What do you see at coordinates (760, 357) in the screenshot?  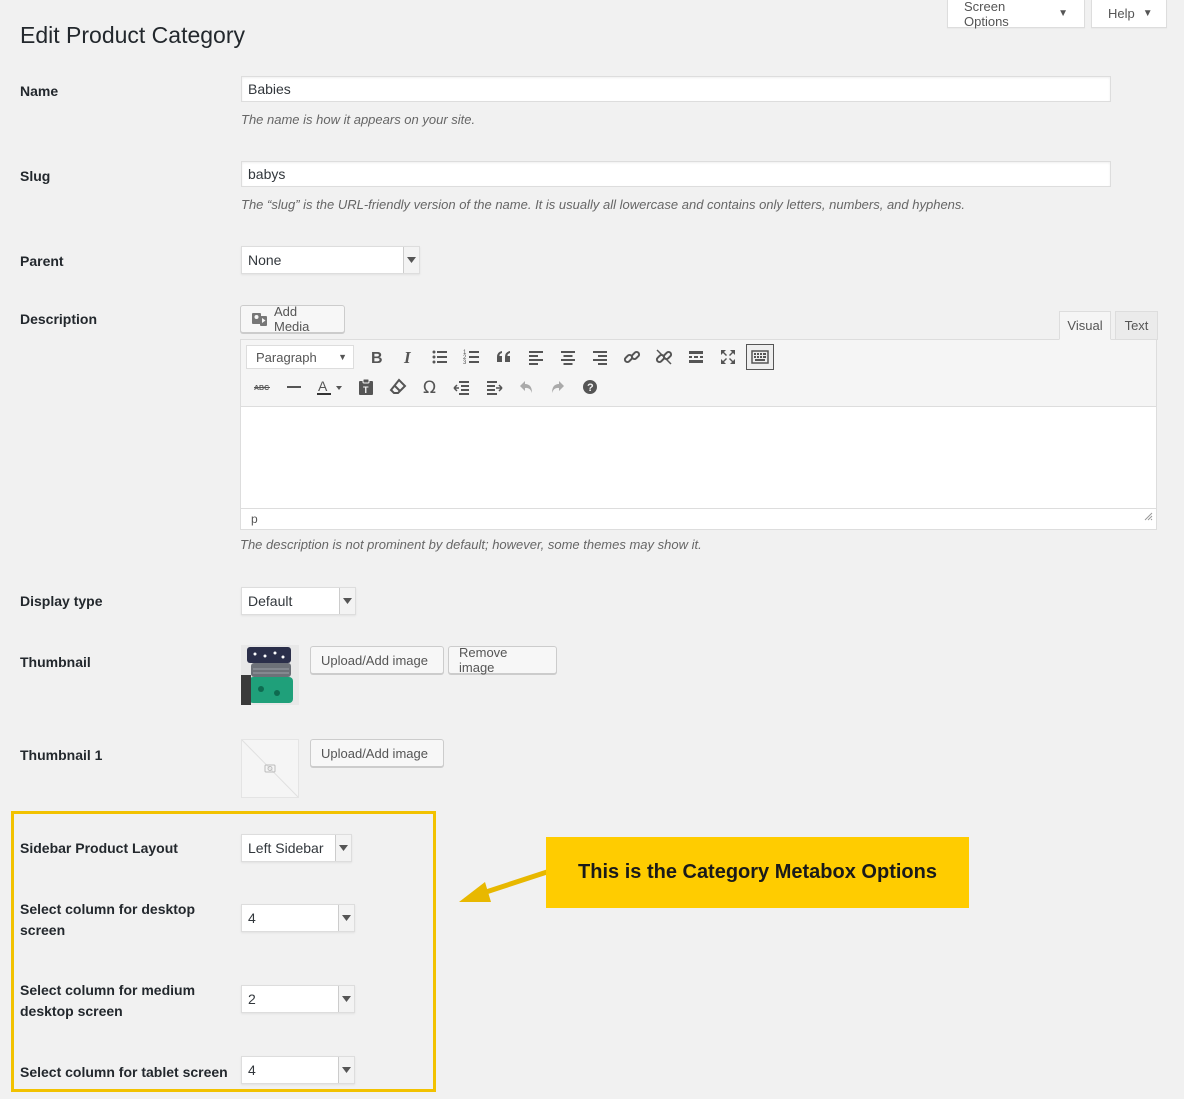 I see `toolbar-toggle-icon` at bounding box center [760, 357].